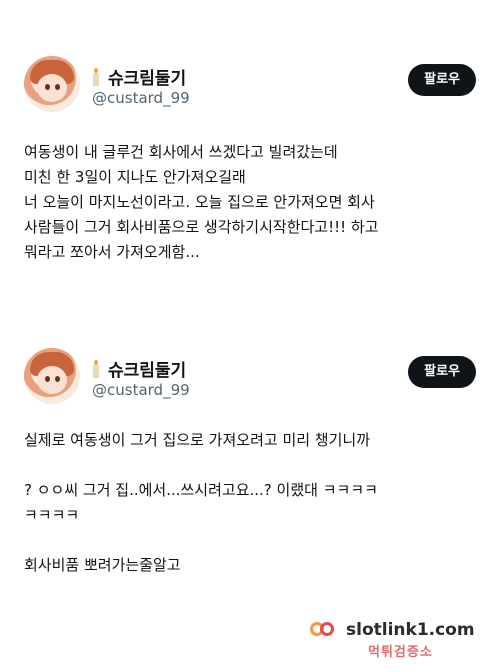 This screenshot has height=672, width=500. Describe the element at coordinates (52, 515) in the screenshot. I see `tweet-line: ㅋㅋㅋㅋ` at that location.